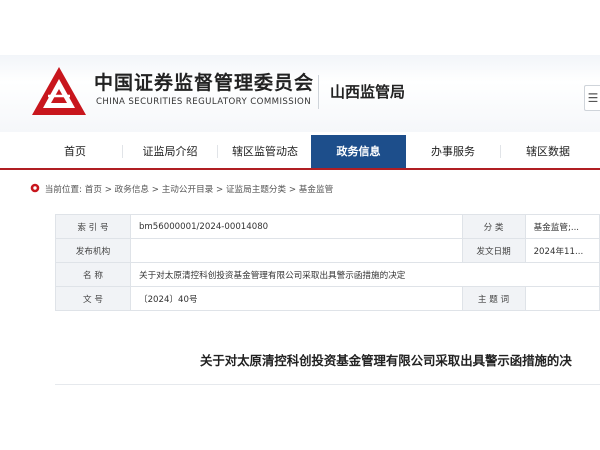 The height and width of the screenshot is (450, 600). I want to click on top-corner-button: ☰, so click(592, 98).